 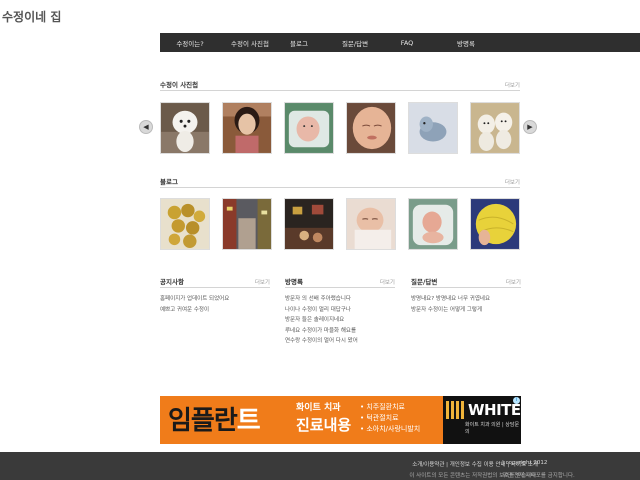 I want to click on qna-header: 질문/답변 더보기, so click(x=466, y=283).